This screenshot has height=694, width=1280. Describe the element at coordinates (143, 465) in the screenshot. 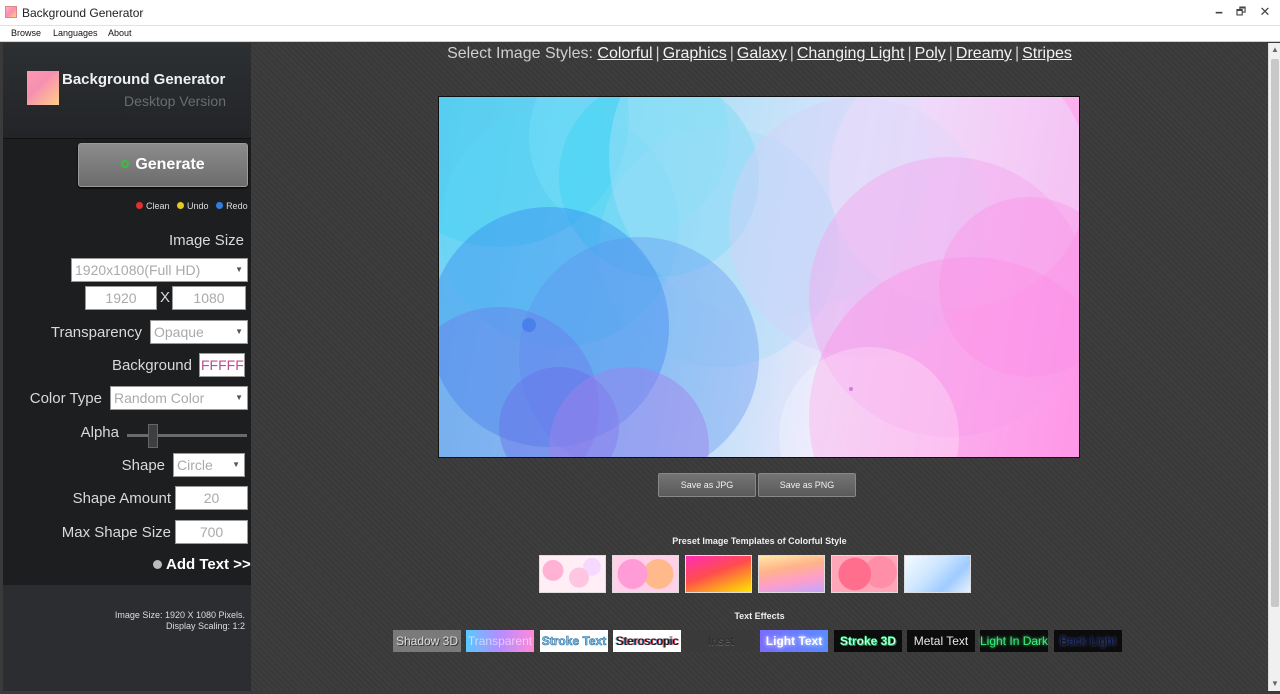

I see `shape-label: Shape` at that location.